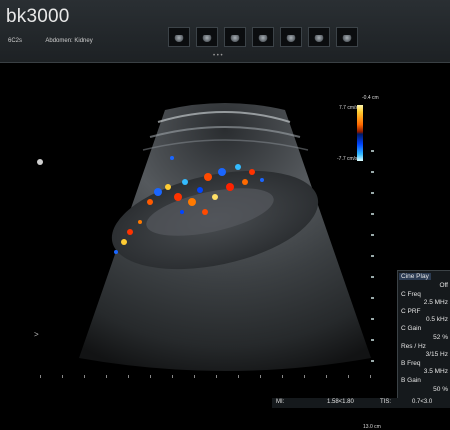 The height and width of the screenshot is (430, 450). Describe the element at coordinates (411, 328) in the screenshot. I see `panel-label-c-gain: C Gain` at that location.